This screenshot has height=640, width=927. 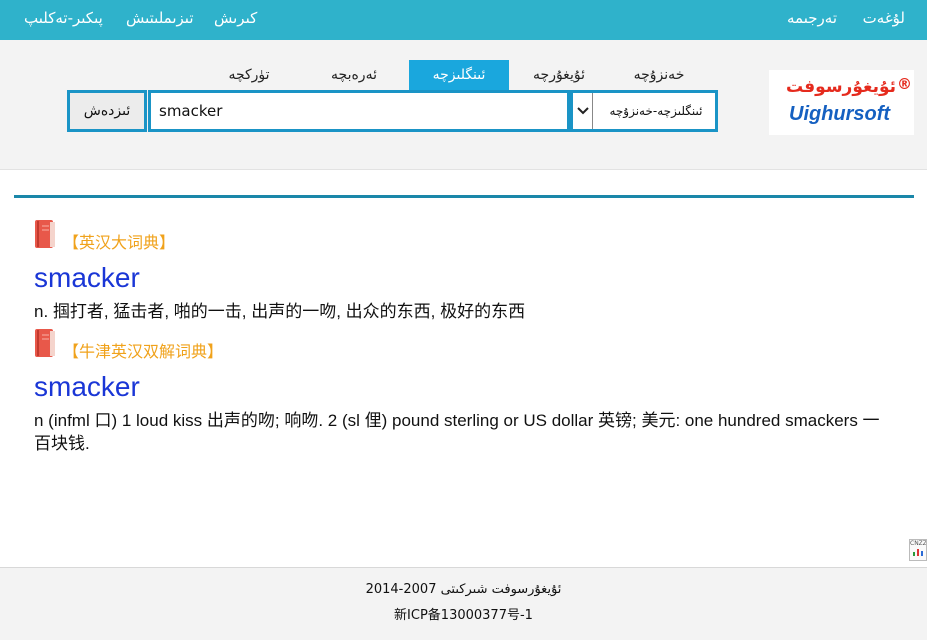 What do you see at coordinates (840, 114) in the screenshot?
I see `logo-english-text: Uighursoft` at bounding box center [840, 114].